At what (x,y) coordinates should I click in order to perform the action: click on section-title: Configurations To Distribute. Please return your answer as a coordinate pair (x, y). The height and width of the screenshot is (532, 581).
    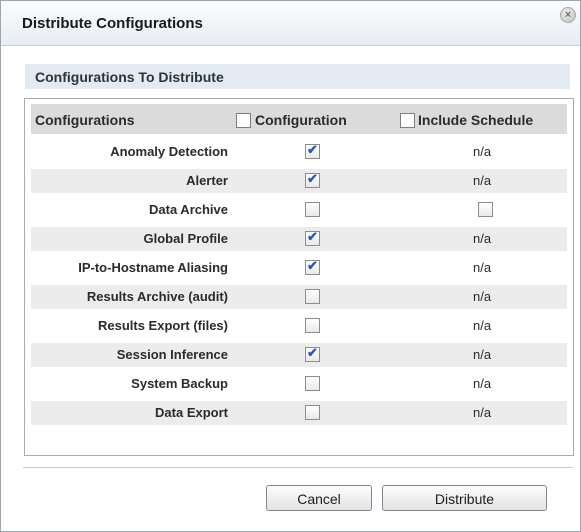
    Looking at the image, I should click on (129, 77).